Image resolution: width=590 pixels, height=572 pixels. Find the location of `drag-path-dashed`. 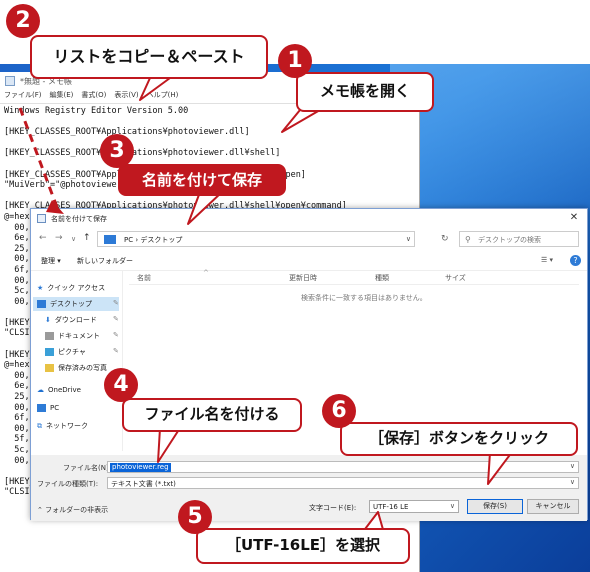

drag-path-dashed is located at coordinates (39, 159).